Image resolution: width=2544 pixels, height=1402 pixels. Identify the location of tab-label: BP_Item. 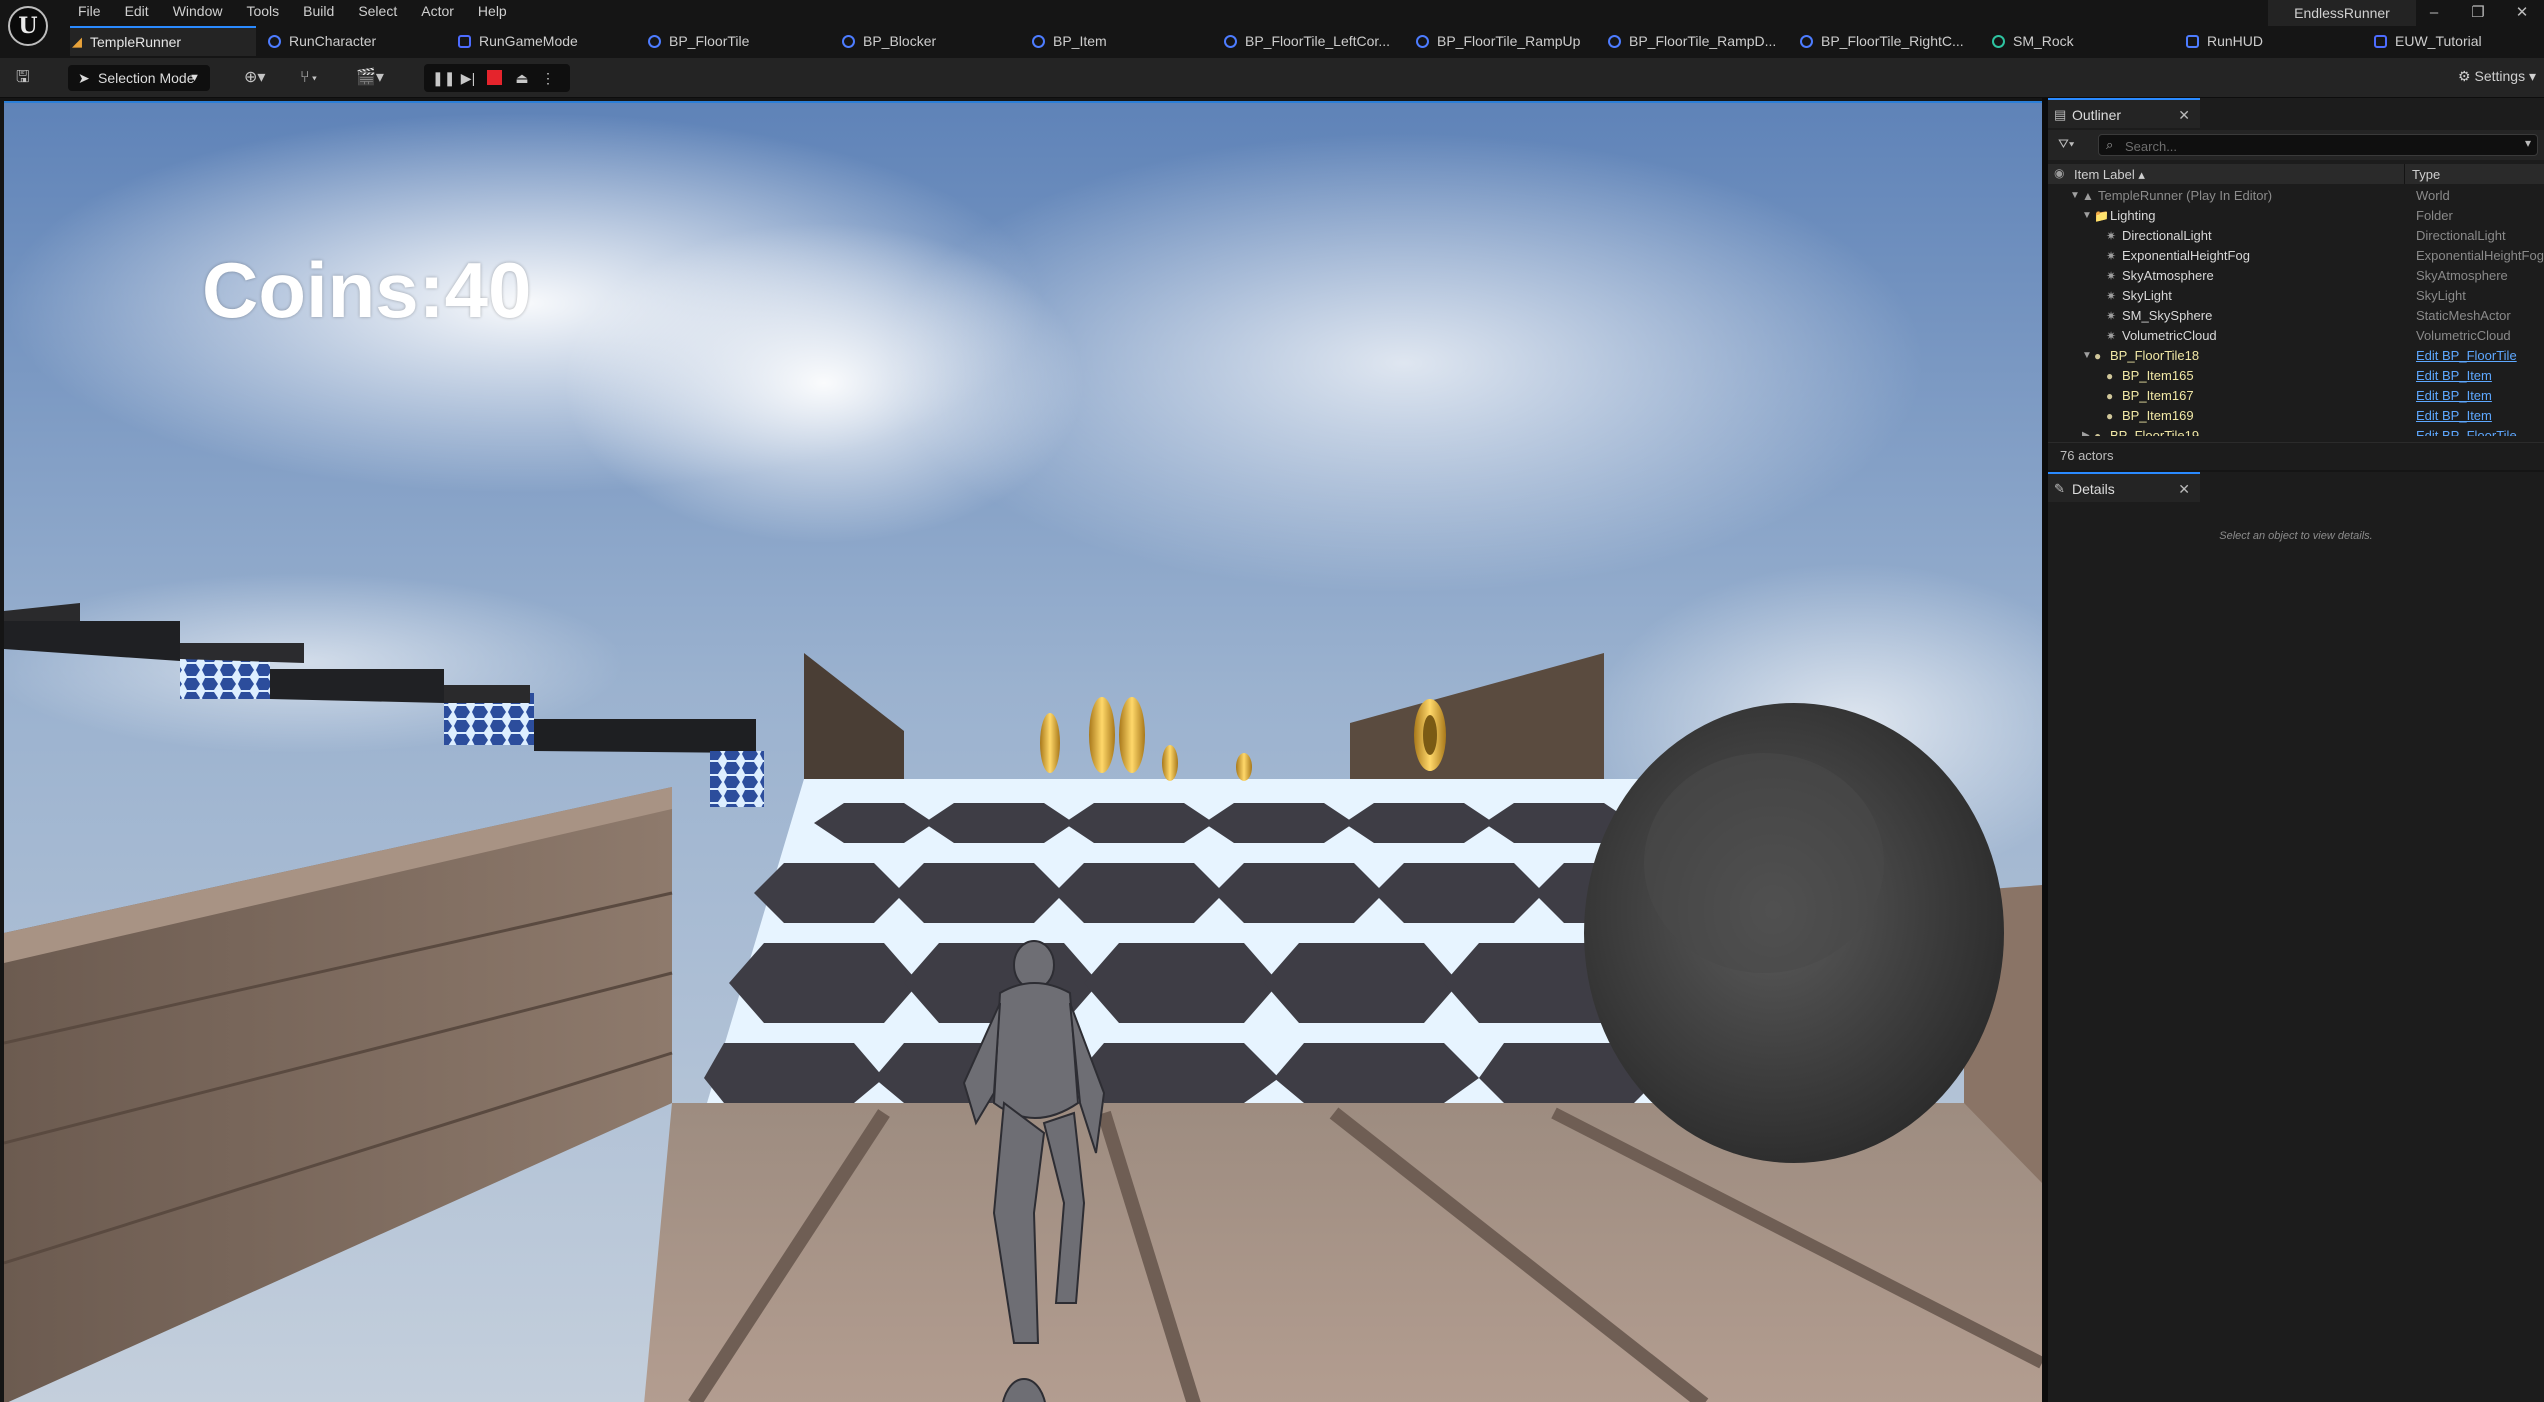
(1080, 41).